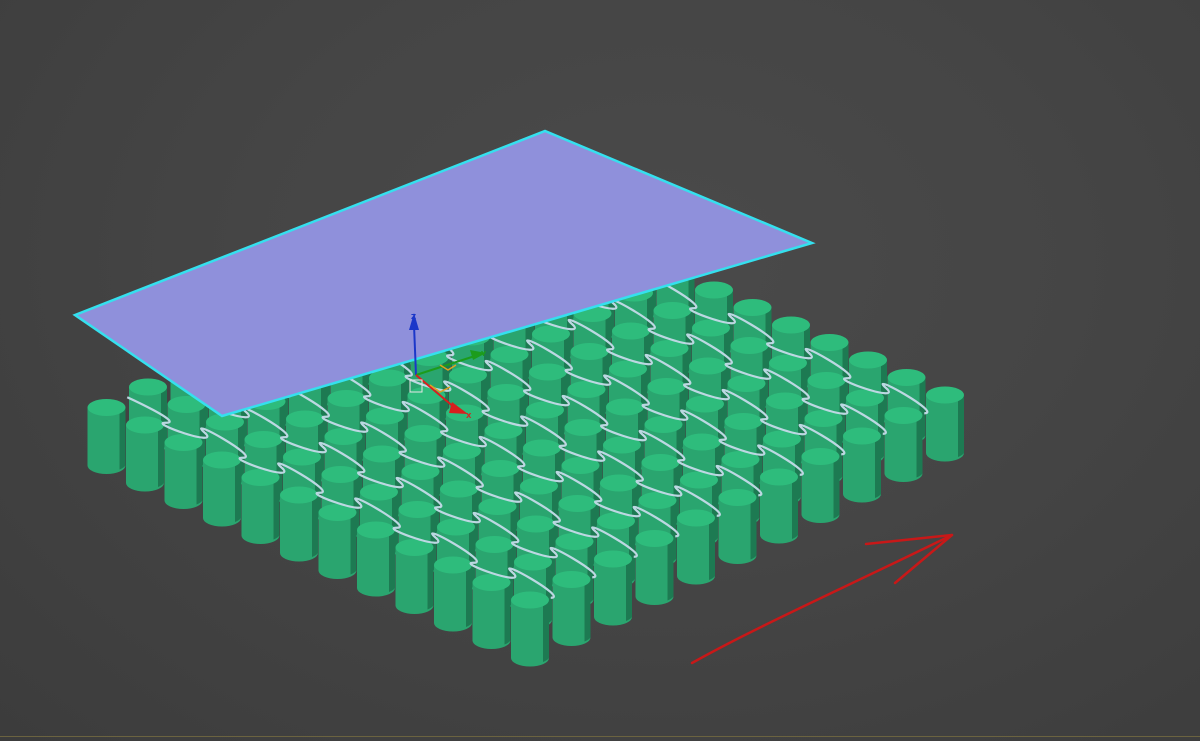 The height and width of the screenshot is (741, 1200). What do you see at coordinates (600, 736) in the screenshot?
I see `viewport-bottom-border` at bounding box center [600, 736].